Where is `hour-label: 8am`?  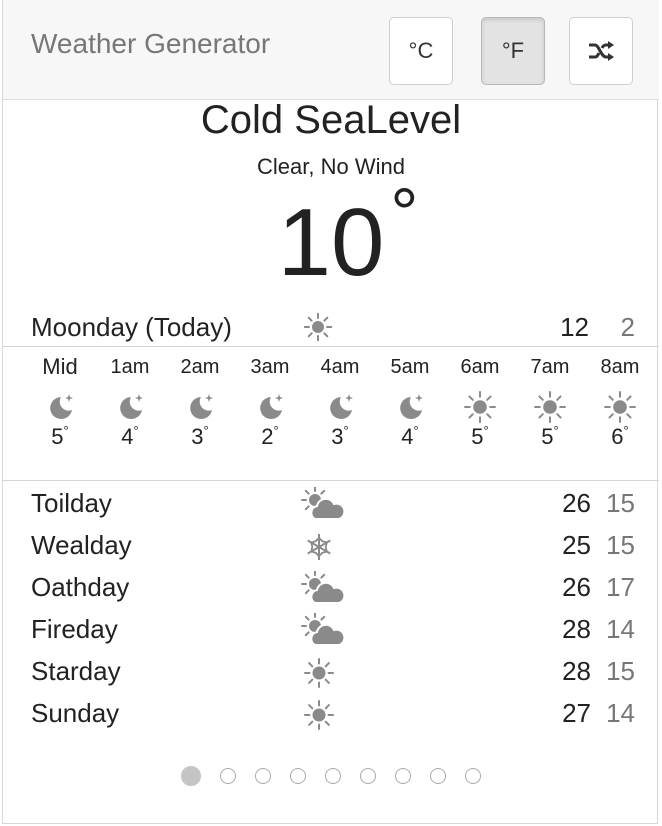
hour-label: 8am is located at coordinates (620, 367).